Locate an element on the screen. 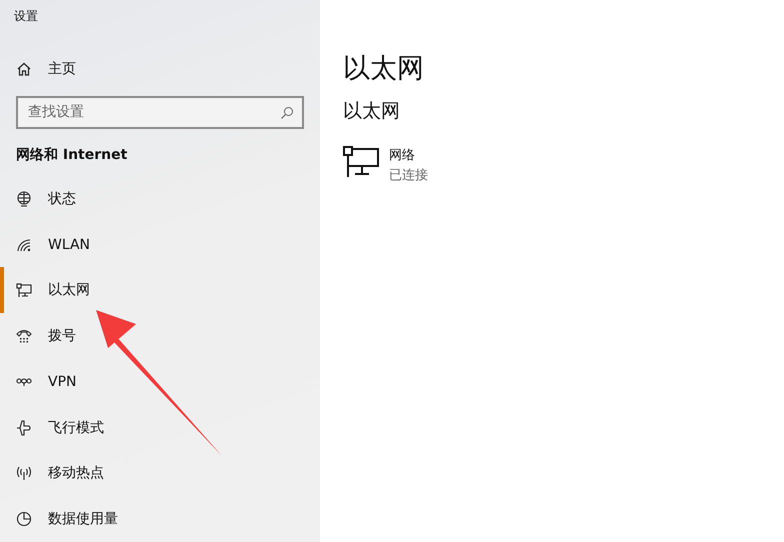 Image resolution: width=784 pixels, height=542 pixels. page-title: 以太网 is located at coordinates (384, 69).